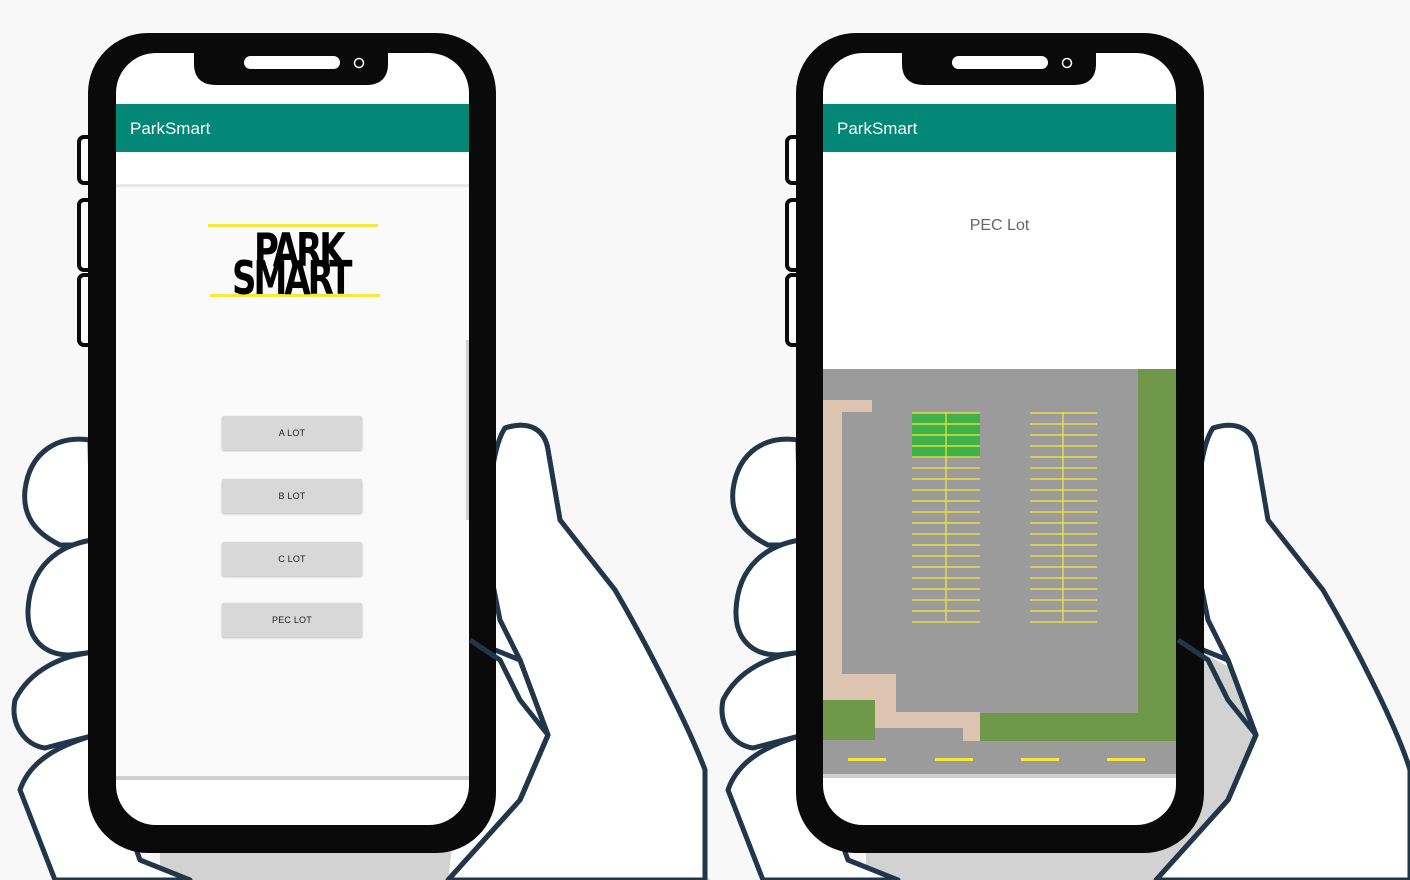 The height and width of the screenshot is (880, 1410). Describe the element at coordinates (999, 236) in the screenshot. I see `right-app-screen: ParkSmart PEC Lot` at that location.